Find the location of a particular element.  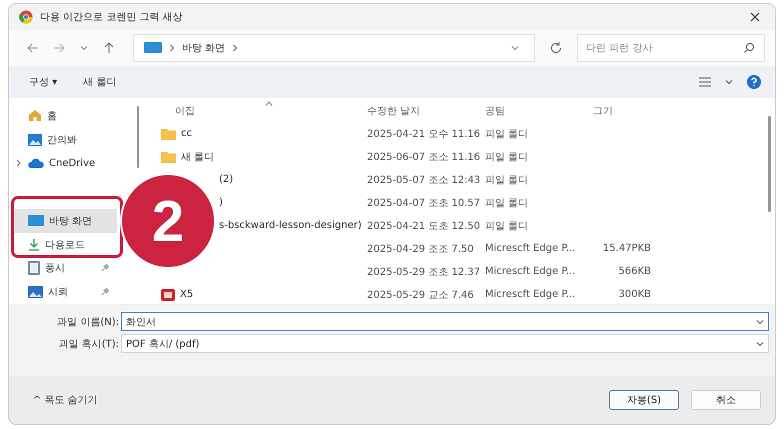

caret-icon is located at coordinates (729, 82).